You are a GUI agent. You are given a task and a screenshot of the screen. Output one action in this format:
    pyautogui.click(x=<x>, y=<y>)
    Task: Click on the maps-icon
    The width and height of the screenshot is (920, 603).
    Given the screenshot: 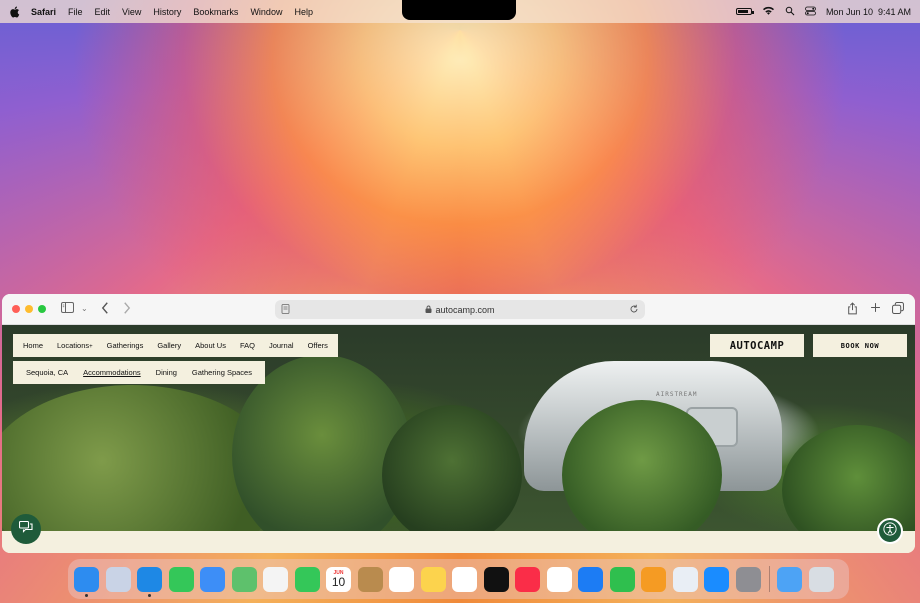 What is the action you would take?
    pyautogui.click(x=244, y=579)
    